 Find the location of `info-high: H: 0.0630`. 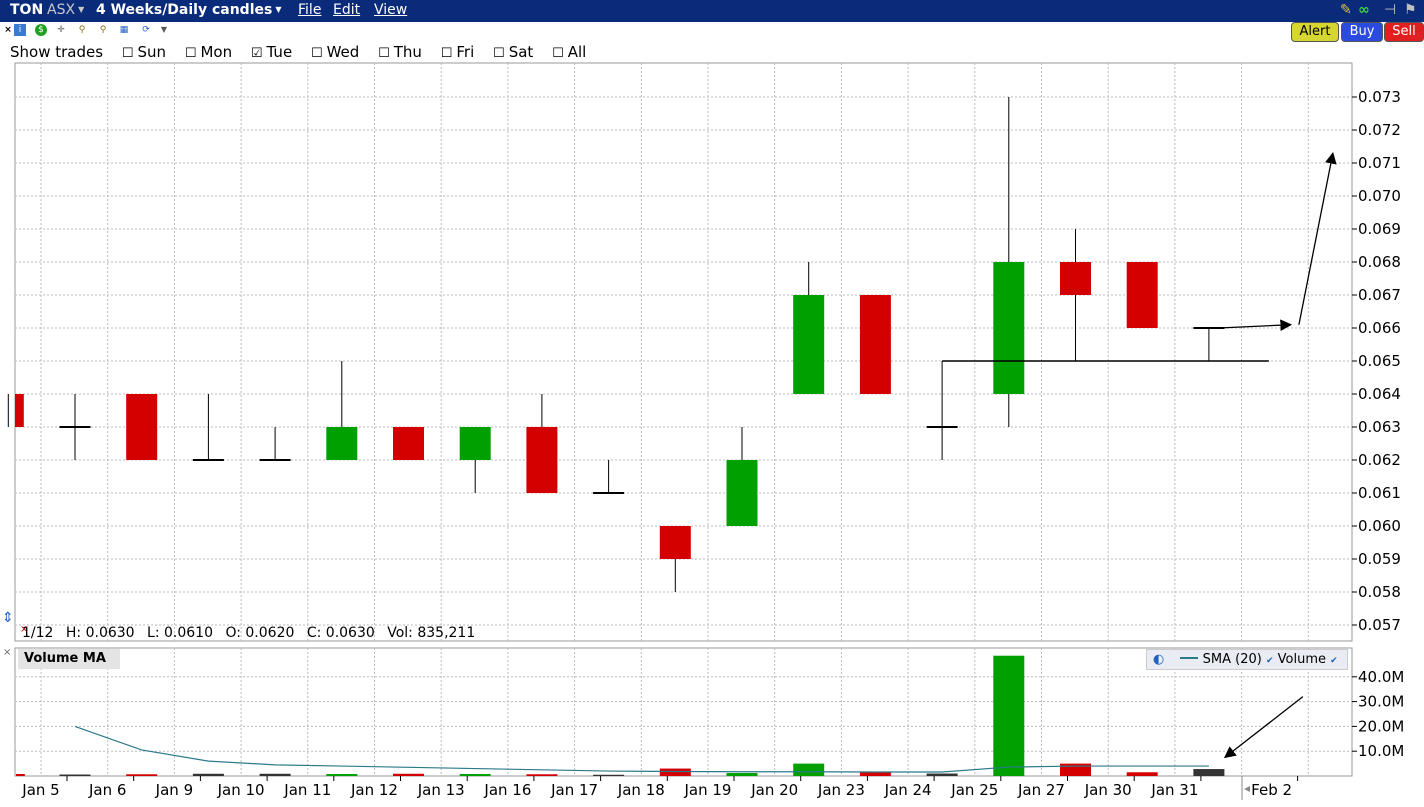

info-high: H: 0.0630 is located at coordinates (100, 633).